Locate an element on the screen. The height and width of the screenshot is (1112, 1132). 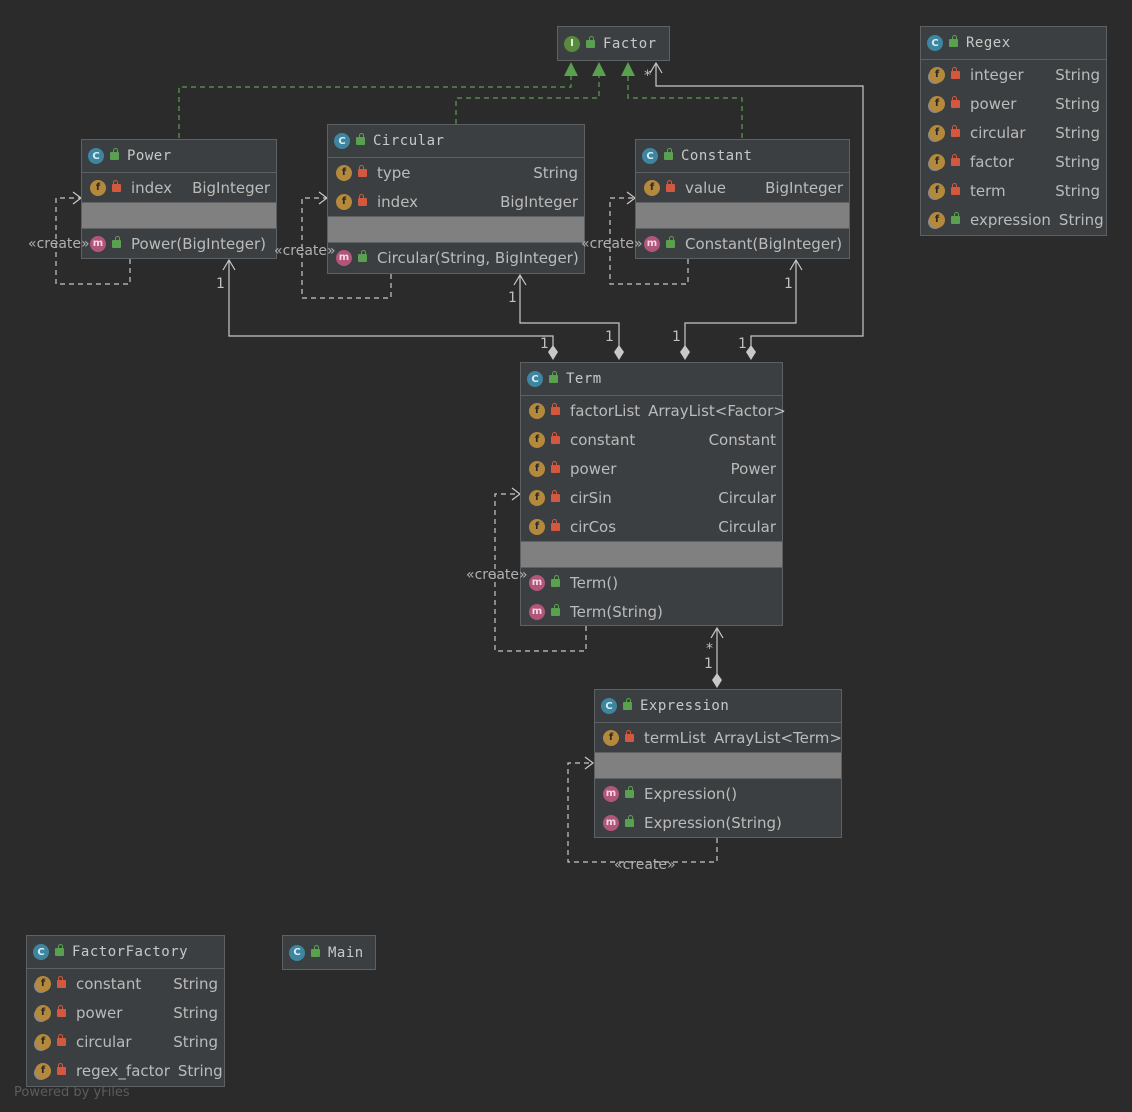
realization-arrow-constant is located at coordinates (628, 69).